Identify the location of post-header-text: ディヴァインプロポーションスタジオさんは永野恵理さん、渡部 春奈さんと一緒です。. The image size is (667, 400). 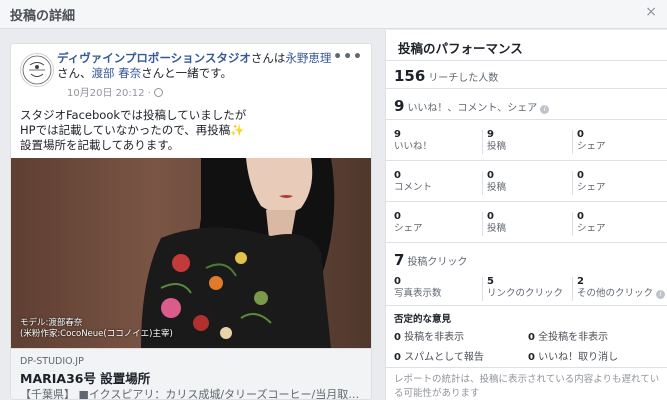
(197, 66).